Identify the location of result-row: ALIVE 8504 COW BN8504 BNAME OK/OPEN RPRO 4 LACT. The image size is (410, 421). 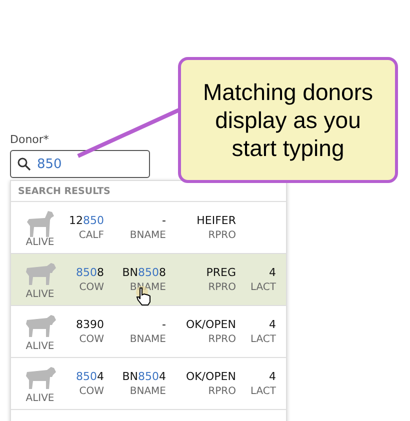
(148, 384).